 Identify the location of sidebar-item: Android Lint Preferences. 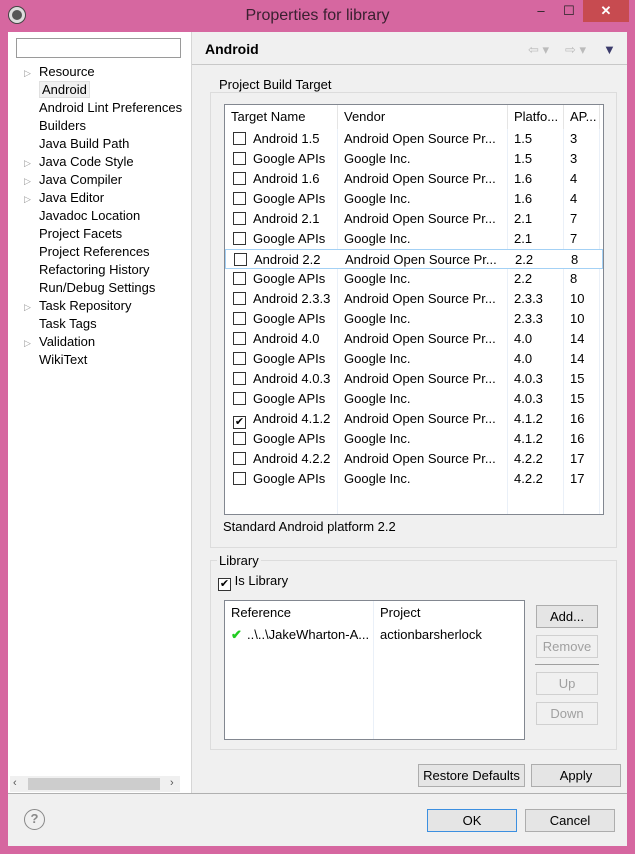
(103, 108).